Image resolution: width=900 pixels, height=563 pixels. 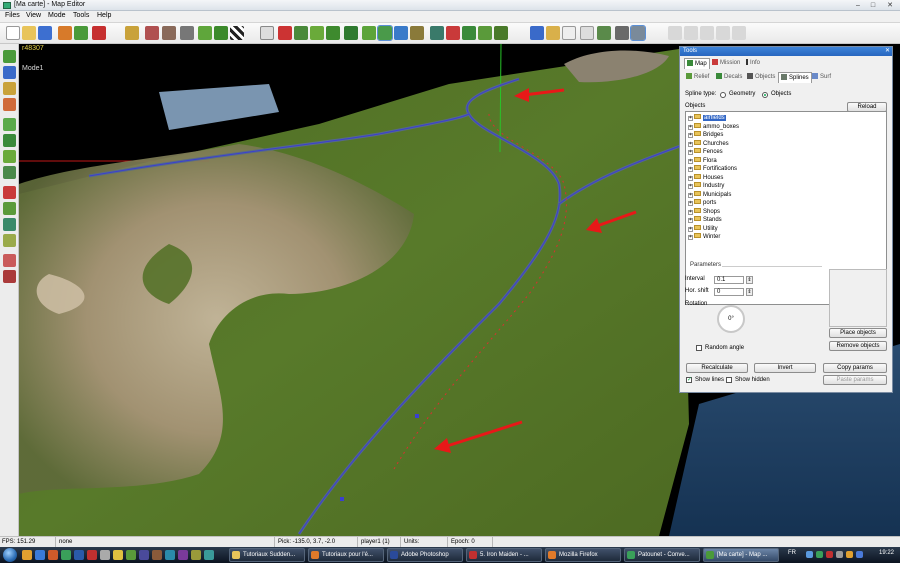 What do you see at coordinates (839, 554) in the screenshot?
I see `tray-volume-icon` at bounding box center [839, 554].